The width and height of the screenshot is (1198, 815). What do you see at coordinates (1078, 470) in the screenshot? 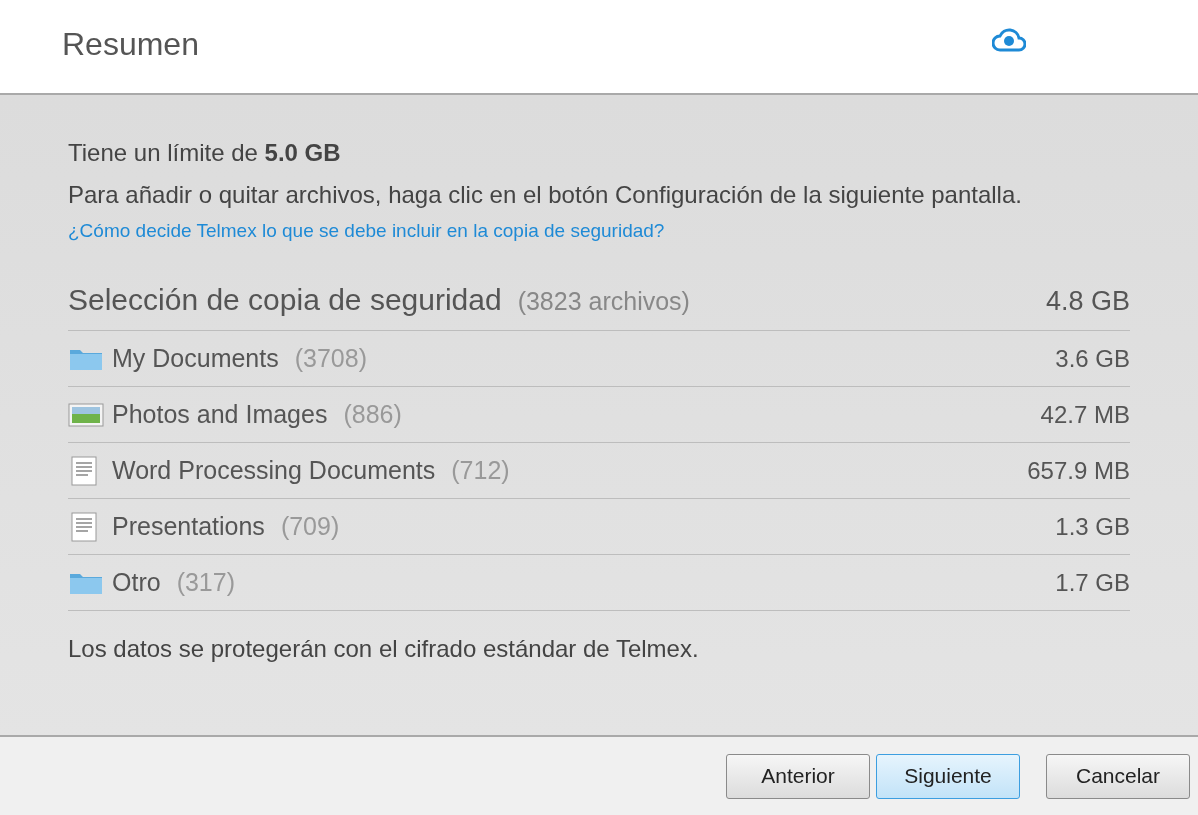
I see `category-size: 657.9 MB` at bounding box center [1078, 470].